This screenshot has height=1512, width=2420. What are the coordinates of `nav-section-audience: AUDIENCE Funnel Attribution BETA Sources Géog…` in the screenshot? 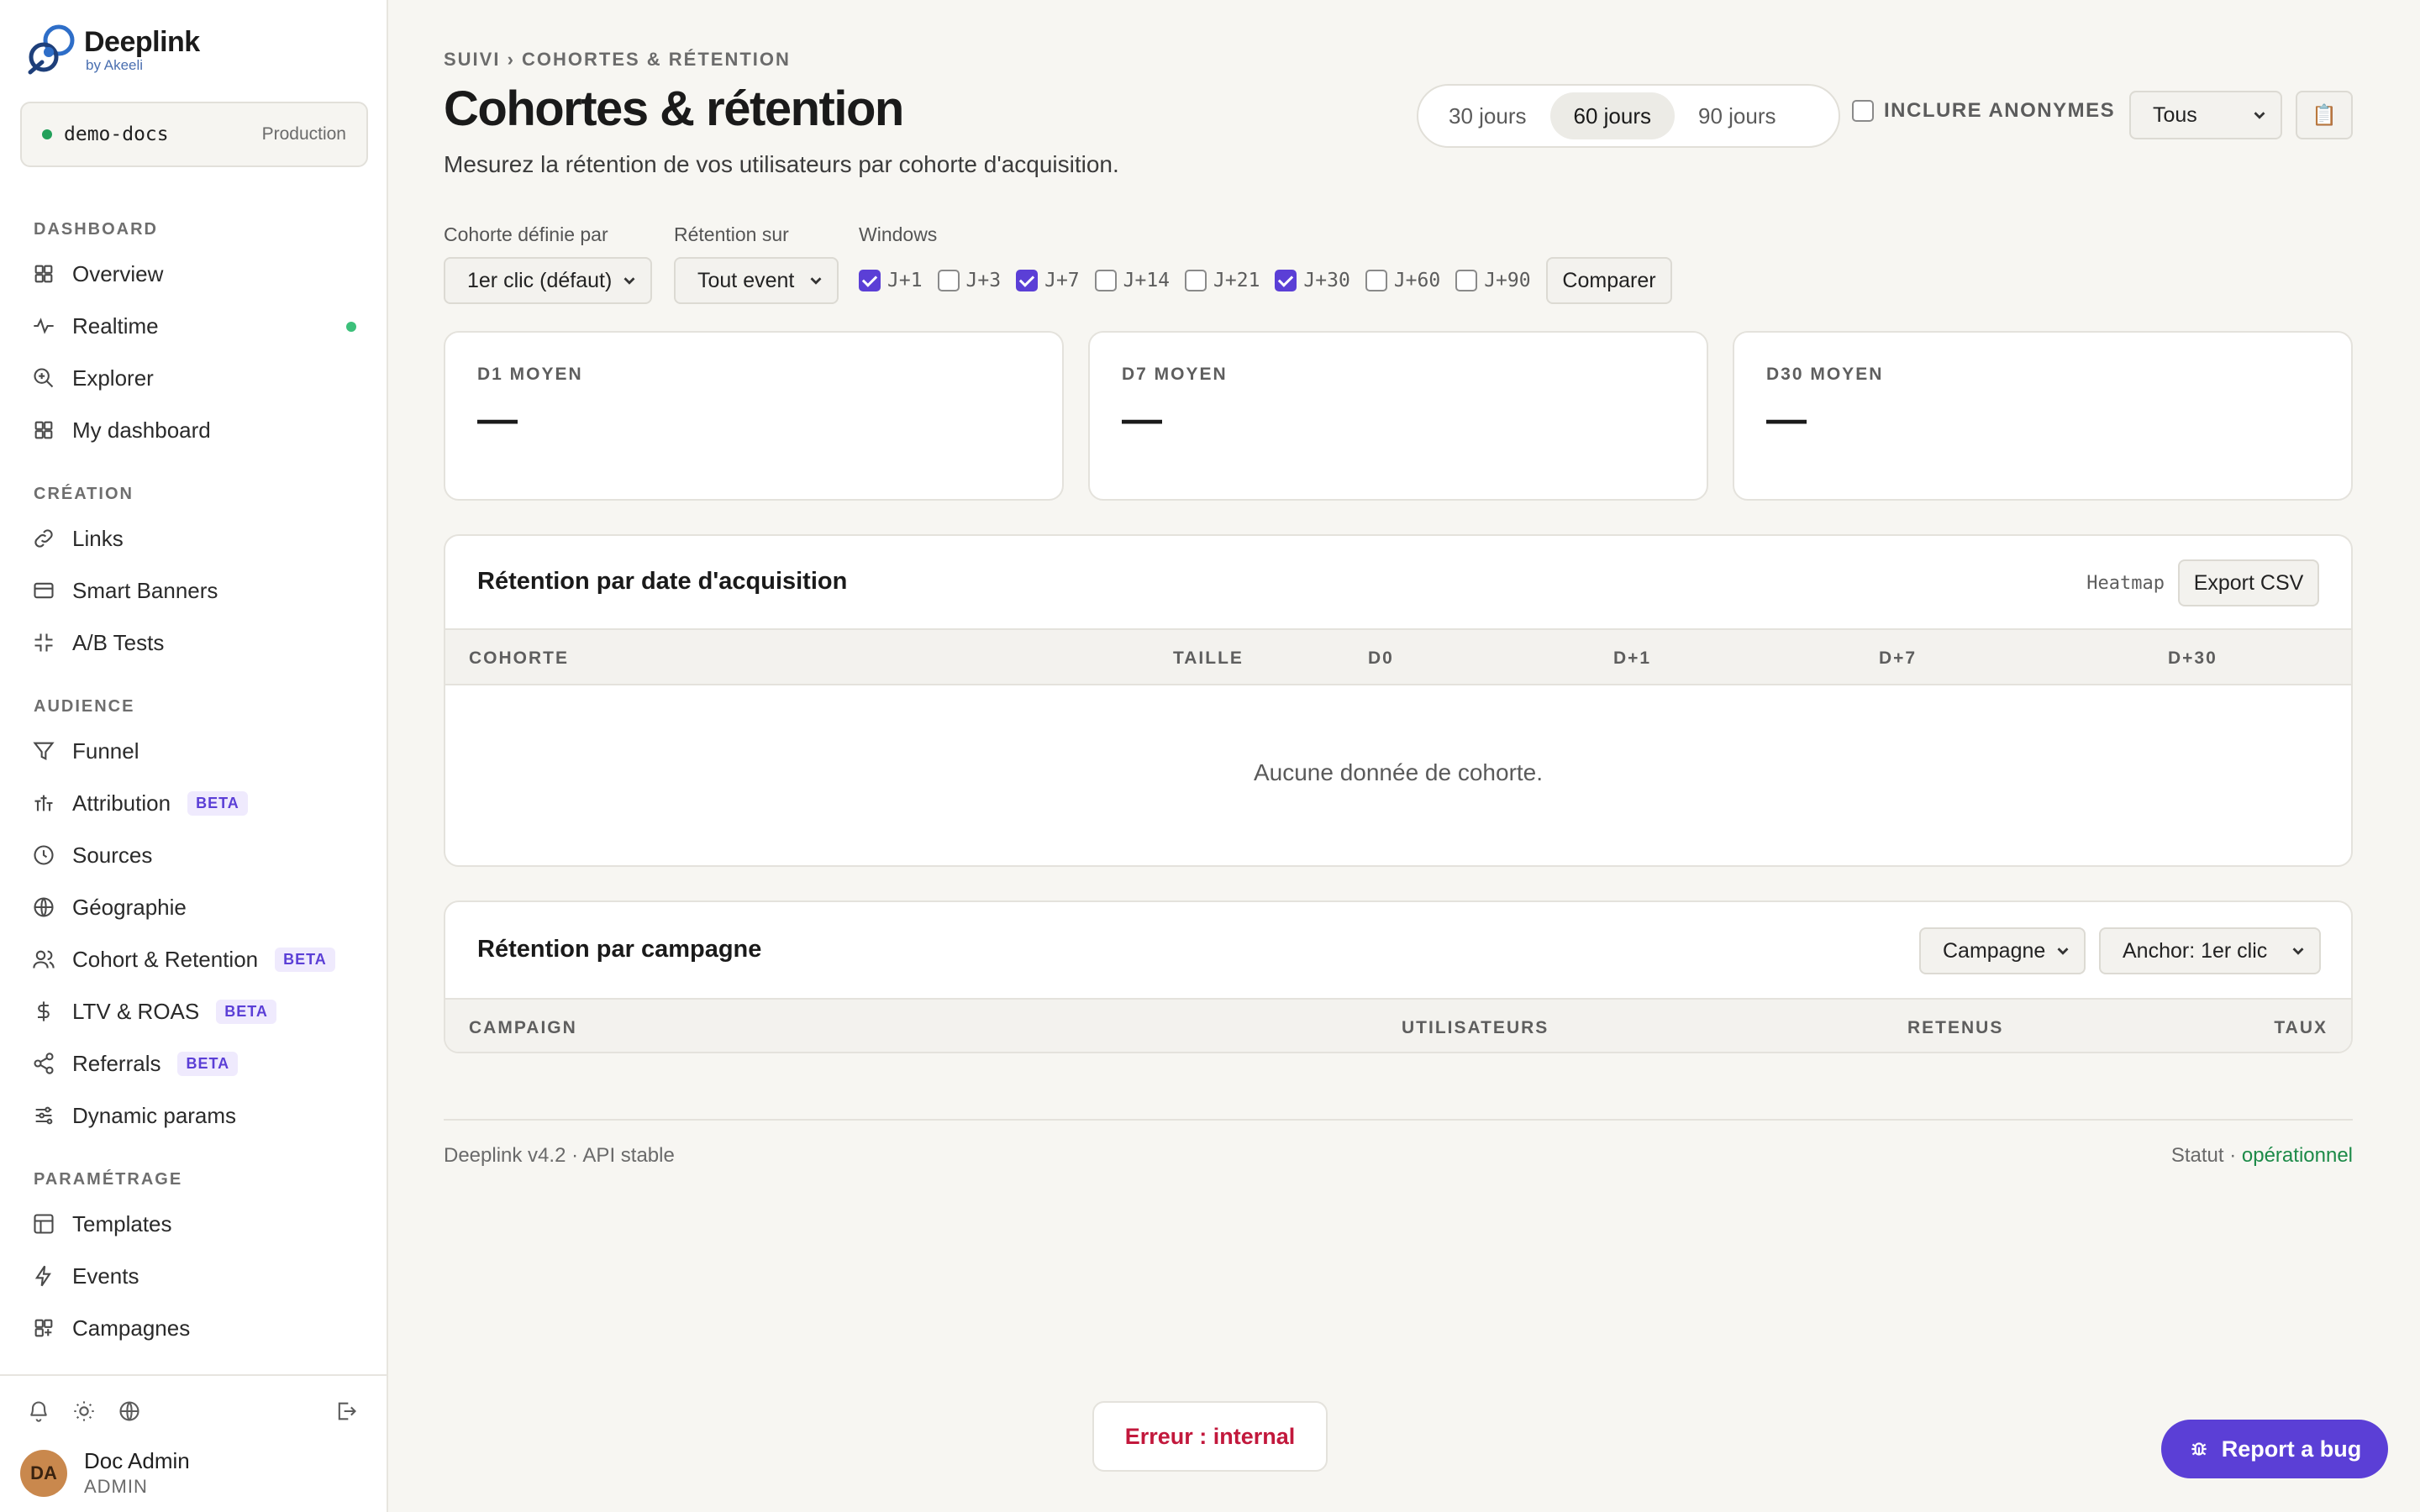 It's located at (193, 919).